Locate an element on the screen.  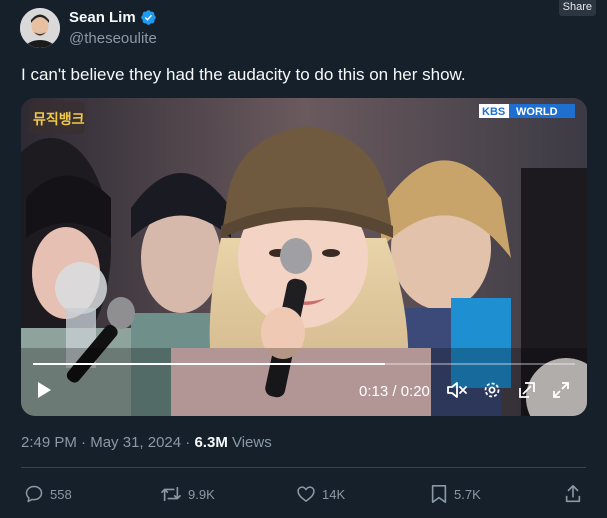
author-name-text: Sean Lim is located at coordinates (102, 17).